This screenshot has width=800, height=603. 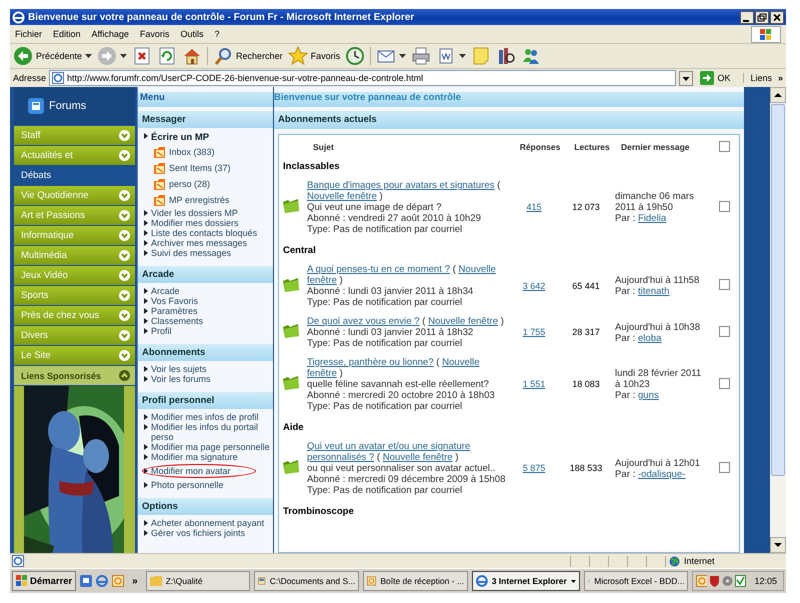 What do you see at coordinates (654, 291) in the screenshot?
I see `author-link: titenath` at bounding box center [654, 291].